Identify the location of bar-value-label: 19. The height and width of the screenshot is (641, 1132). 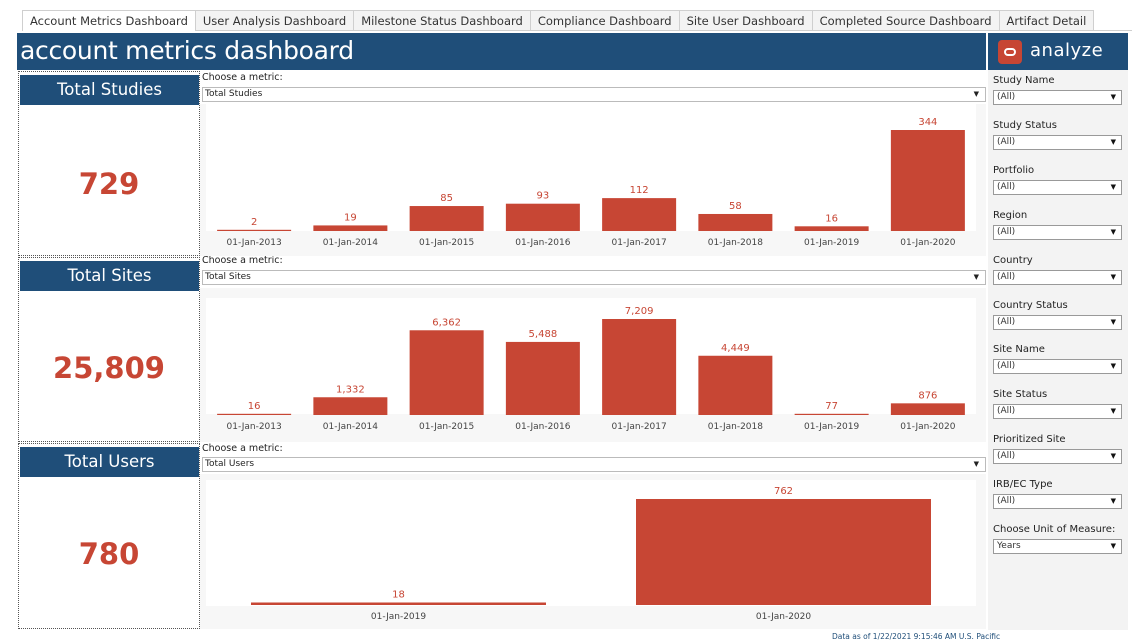
(350, 217).